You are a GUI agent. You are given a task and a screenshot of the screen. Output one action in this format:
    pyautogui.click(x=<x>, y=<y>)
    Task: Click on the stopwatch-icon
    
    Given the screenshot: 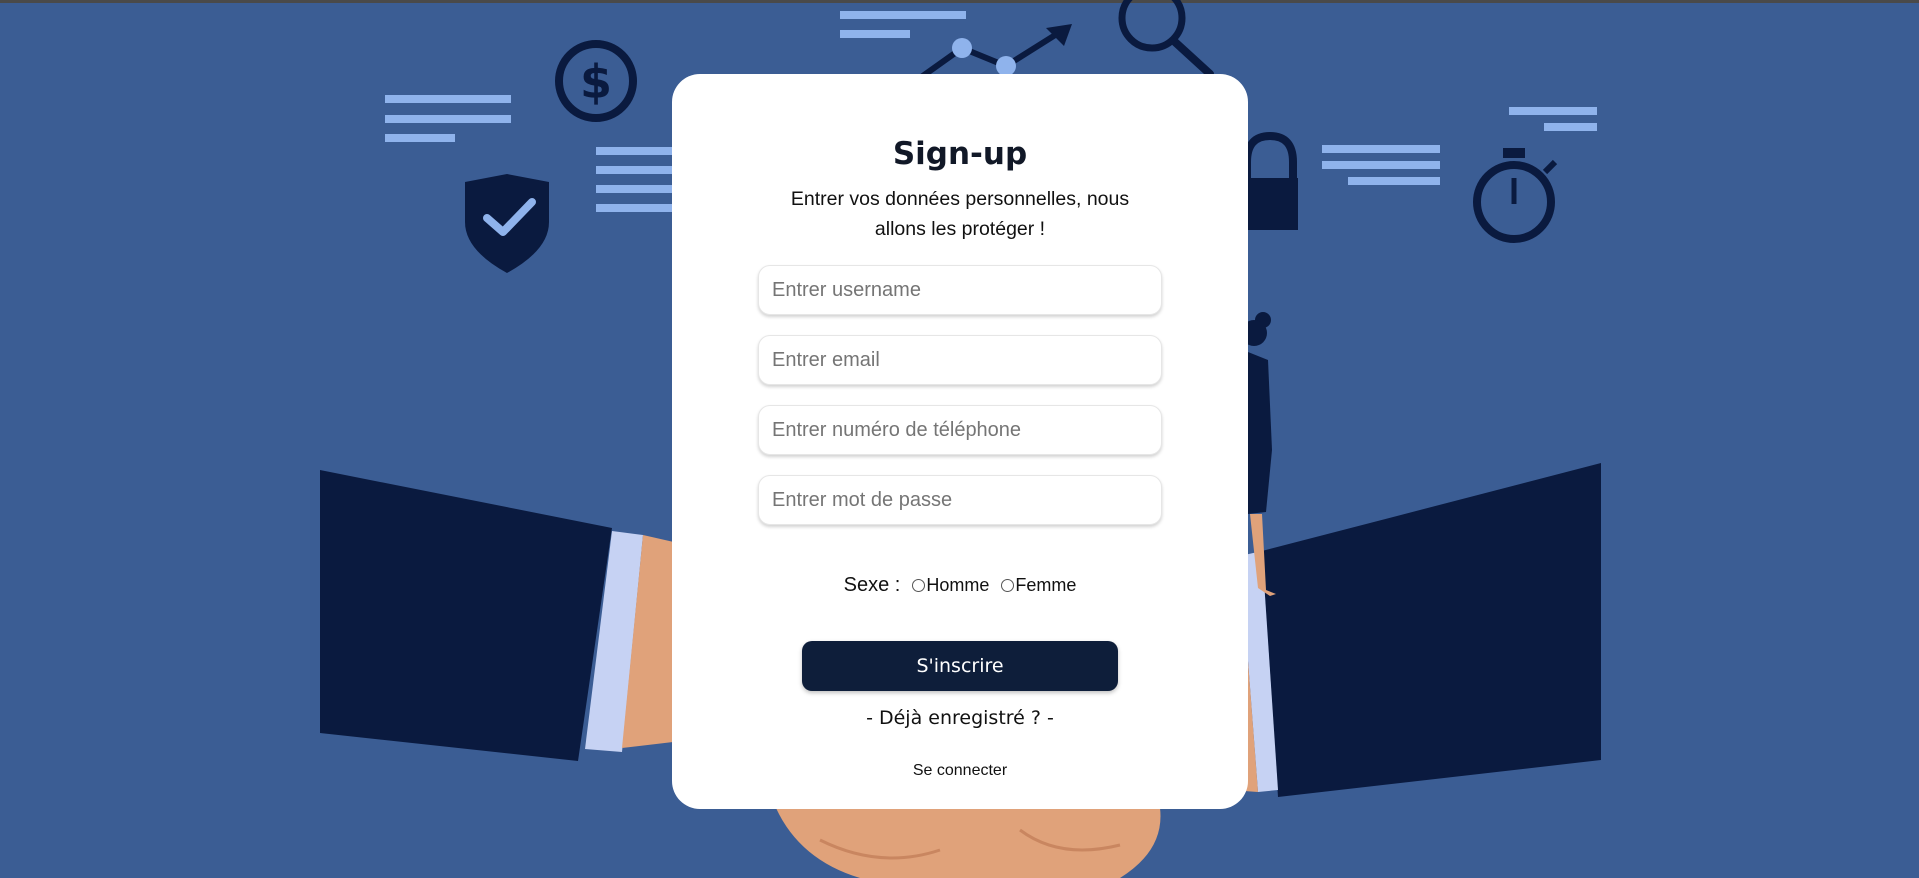 What is the action you would take?
    pyautogui.click(x=1515, y=195)
    